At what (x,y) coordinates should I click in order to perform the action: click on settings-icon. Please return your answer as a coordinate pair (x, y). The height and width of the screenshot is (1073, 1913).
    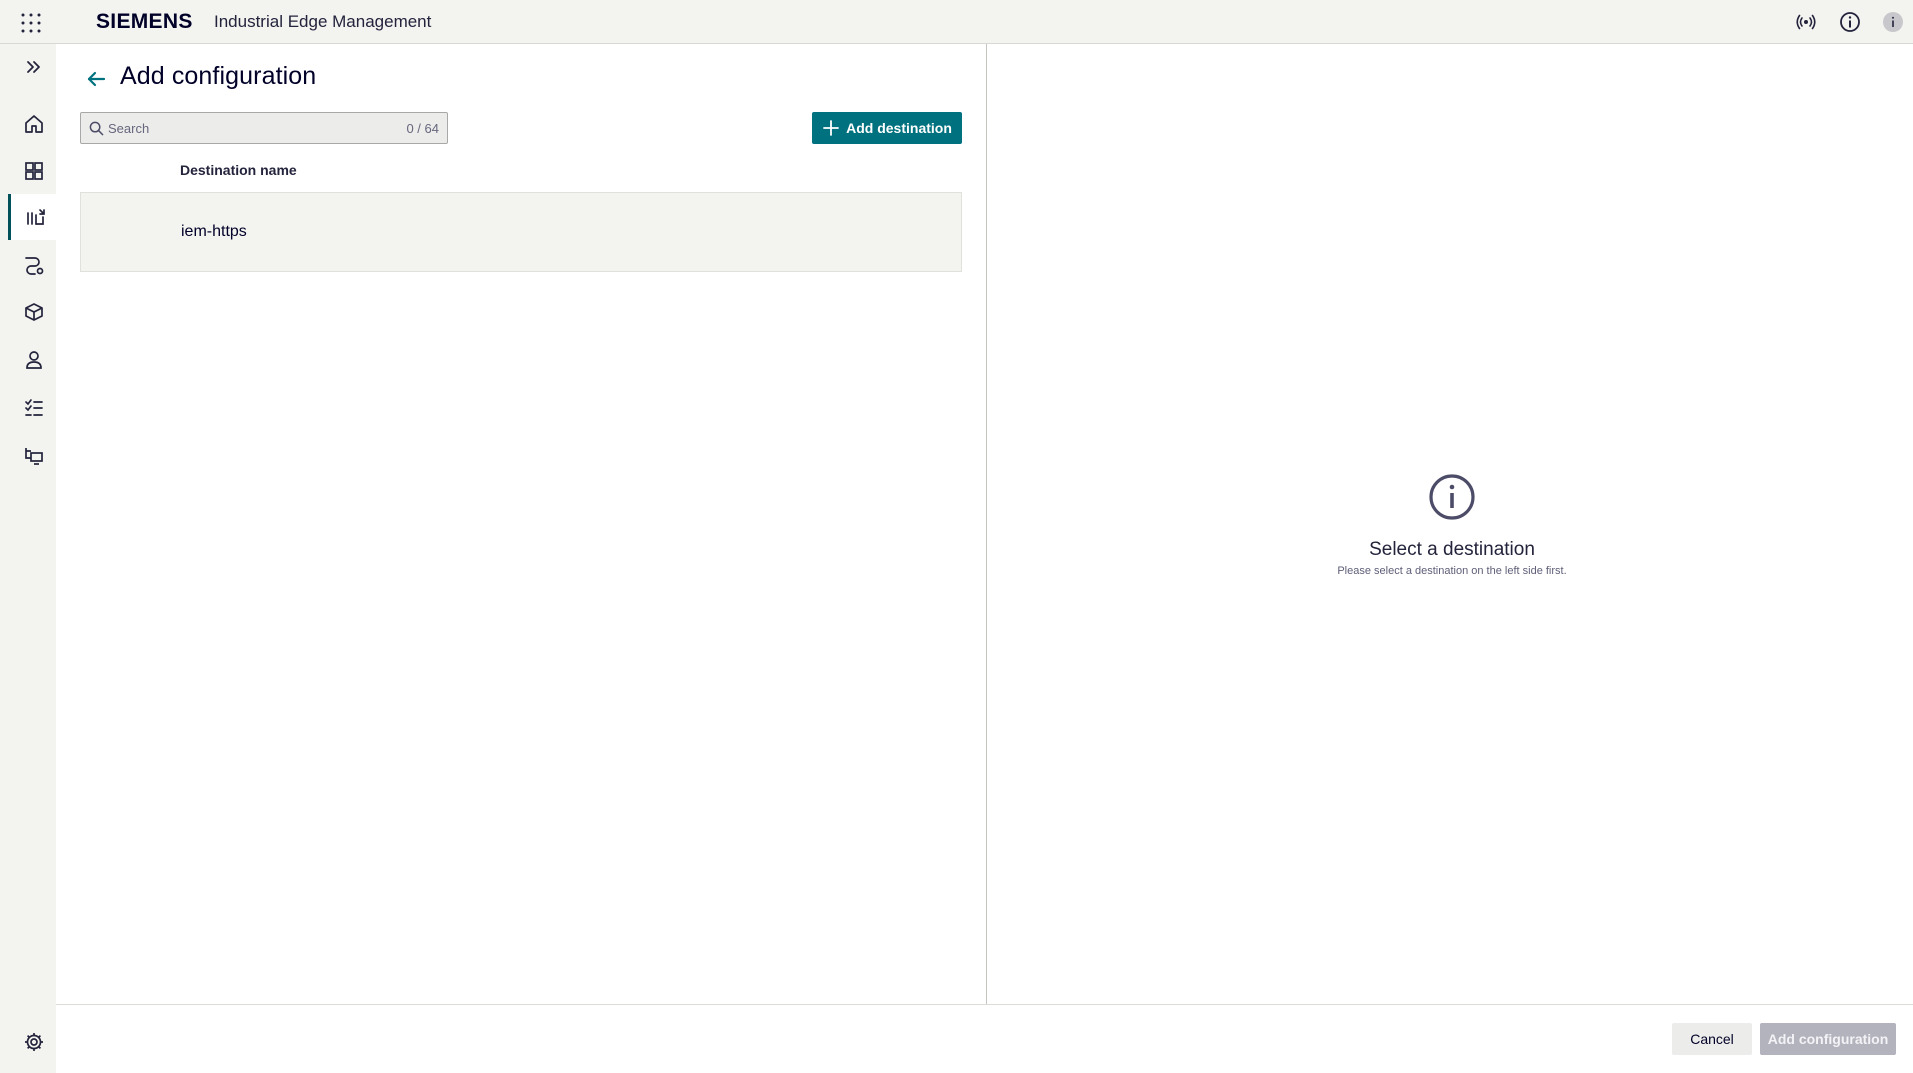
    Looking at the image, I should click on (34, 1042).